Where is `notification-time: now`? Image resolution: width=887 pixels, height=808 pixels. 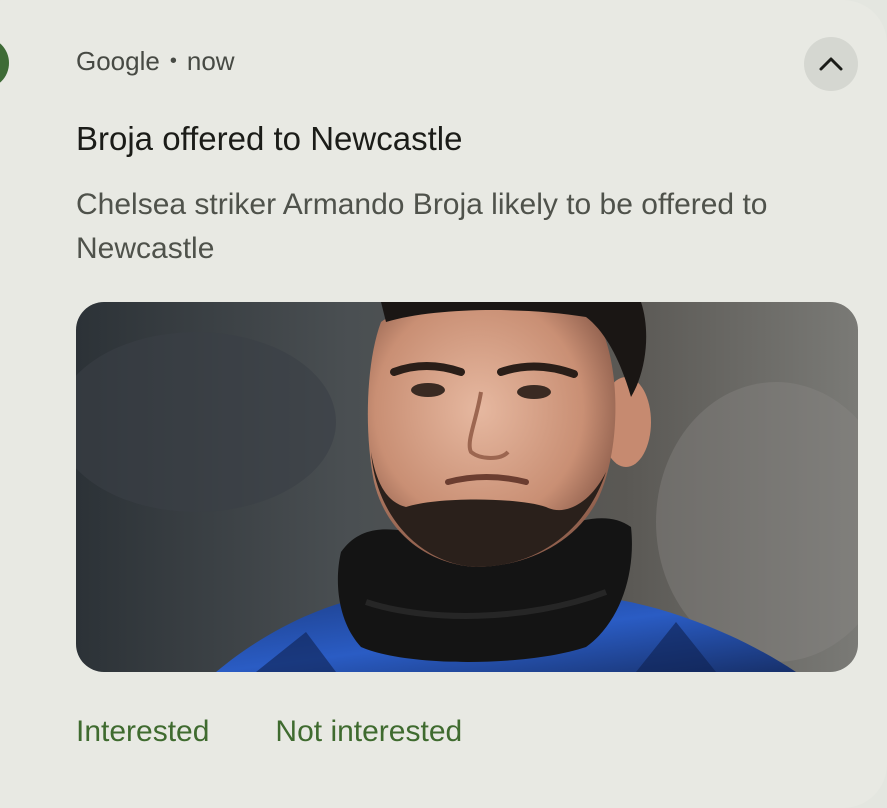
notification-time: now is located at coordinates (210, 61).